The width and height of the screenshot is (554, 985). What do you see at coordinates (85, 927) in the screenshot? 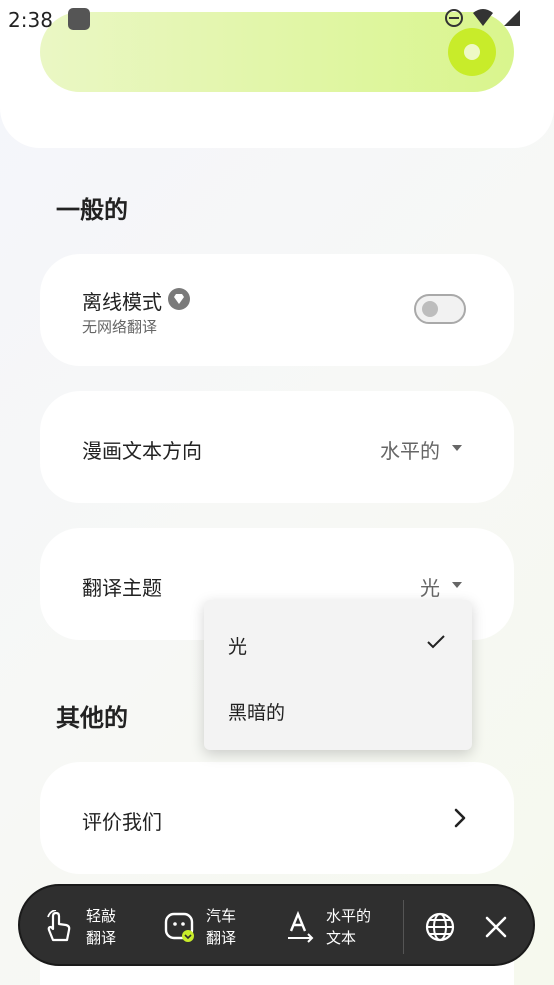
I see `tap-translate-button: 轻敲 翻译` at bounding box center [85, 927].